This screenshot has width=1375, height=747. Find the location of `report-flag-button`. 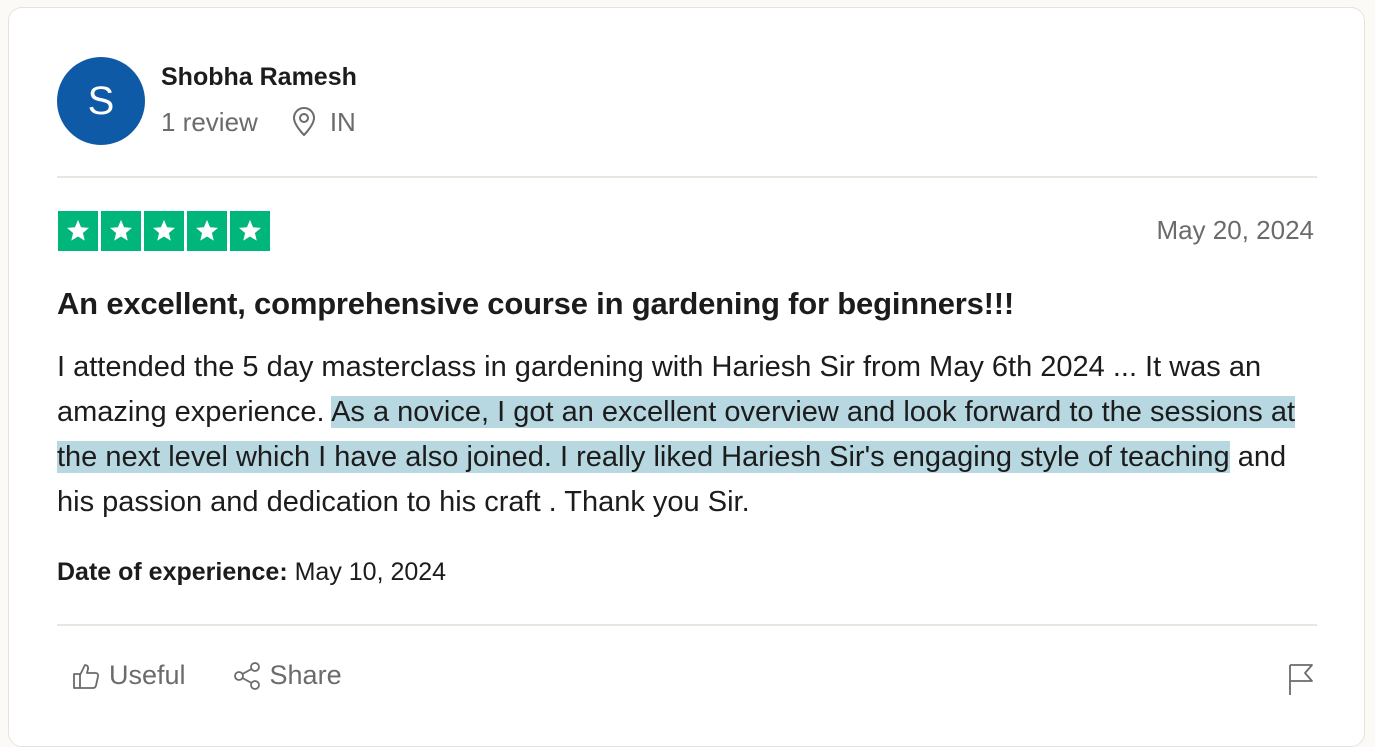

report-flag-button is located at coordinates (1301, 679).